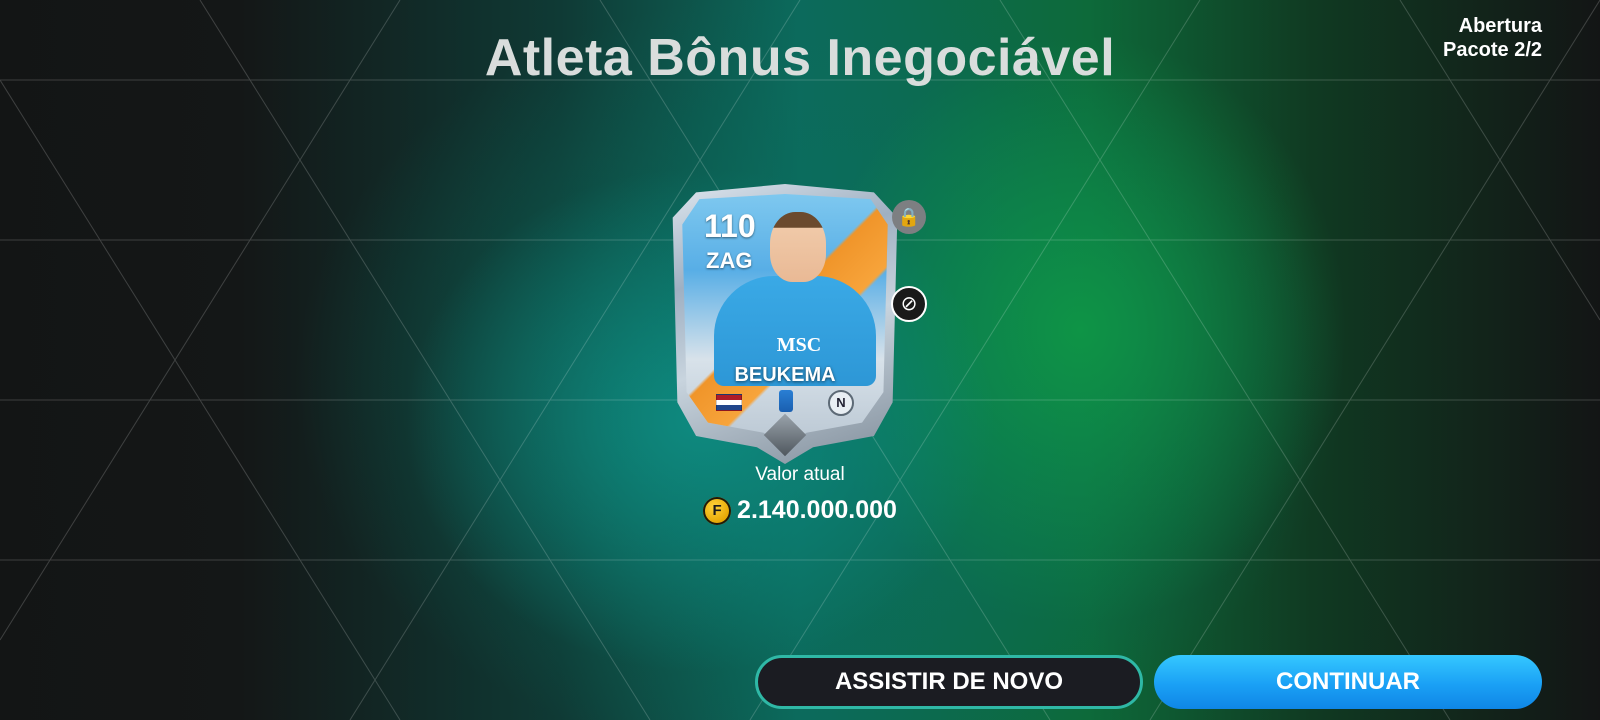 Image resolution: width=1600 pixels, height=720 pixels. Describe the element at coordinates (798, 247) in the screenshot. I see `player-portrait` at that location.